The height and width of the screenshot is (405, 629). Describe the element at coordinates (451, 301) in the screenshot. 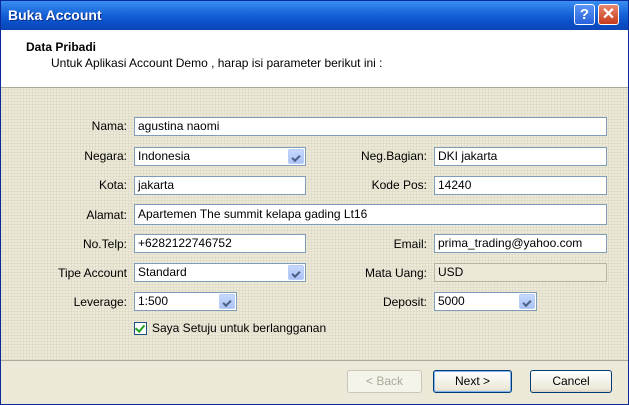

I see `deposit-value: 5000` at that location.